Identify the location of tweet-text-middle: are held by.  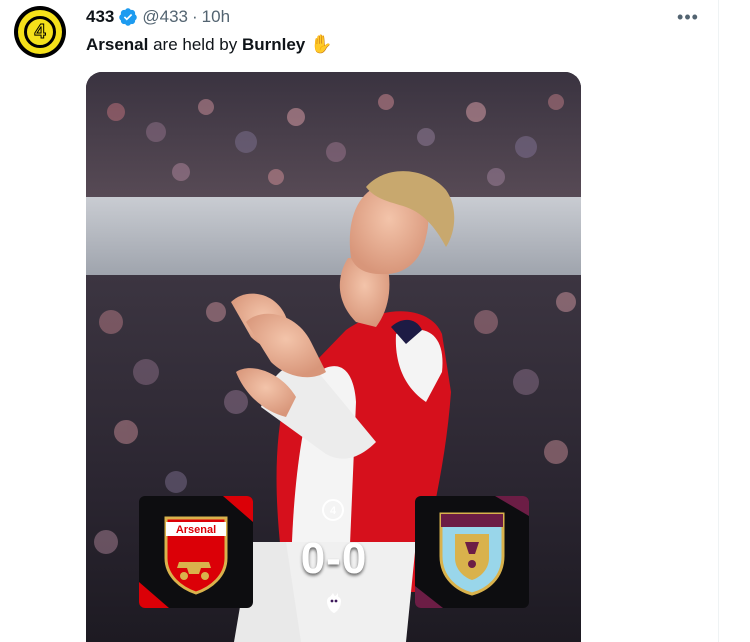
(195, 44).